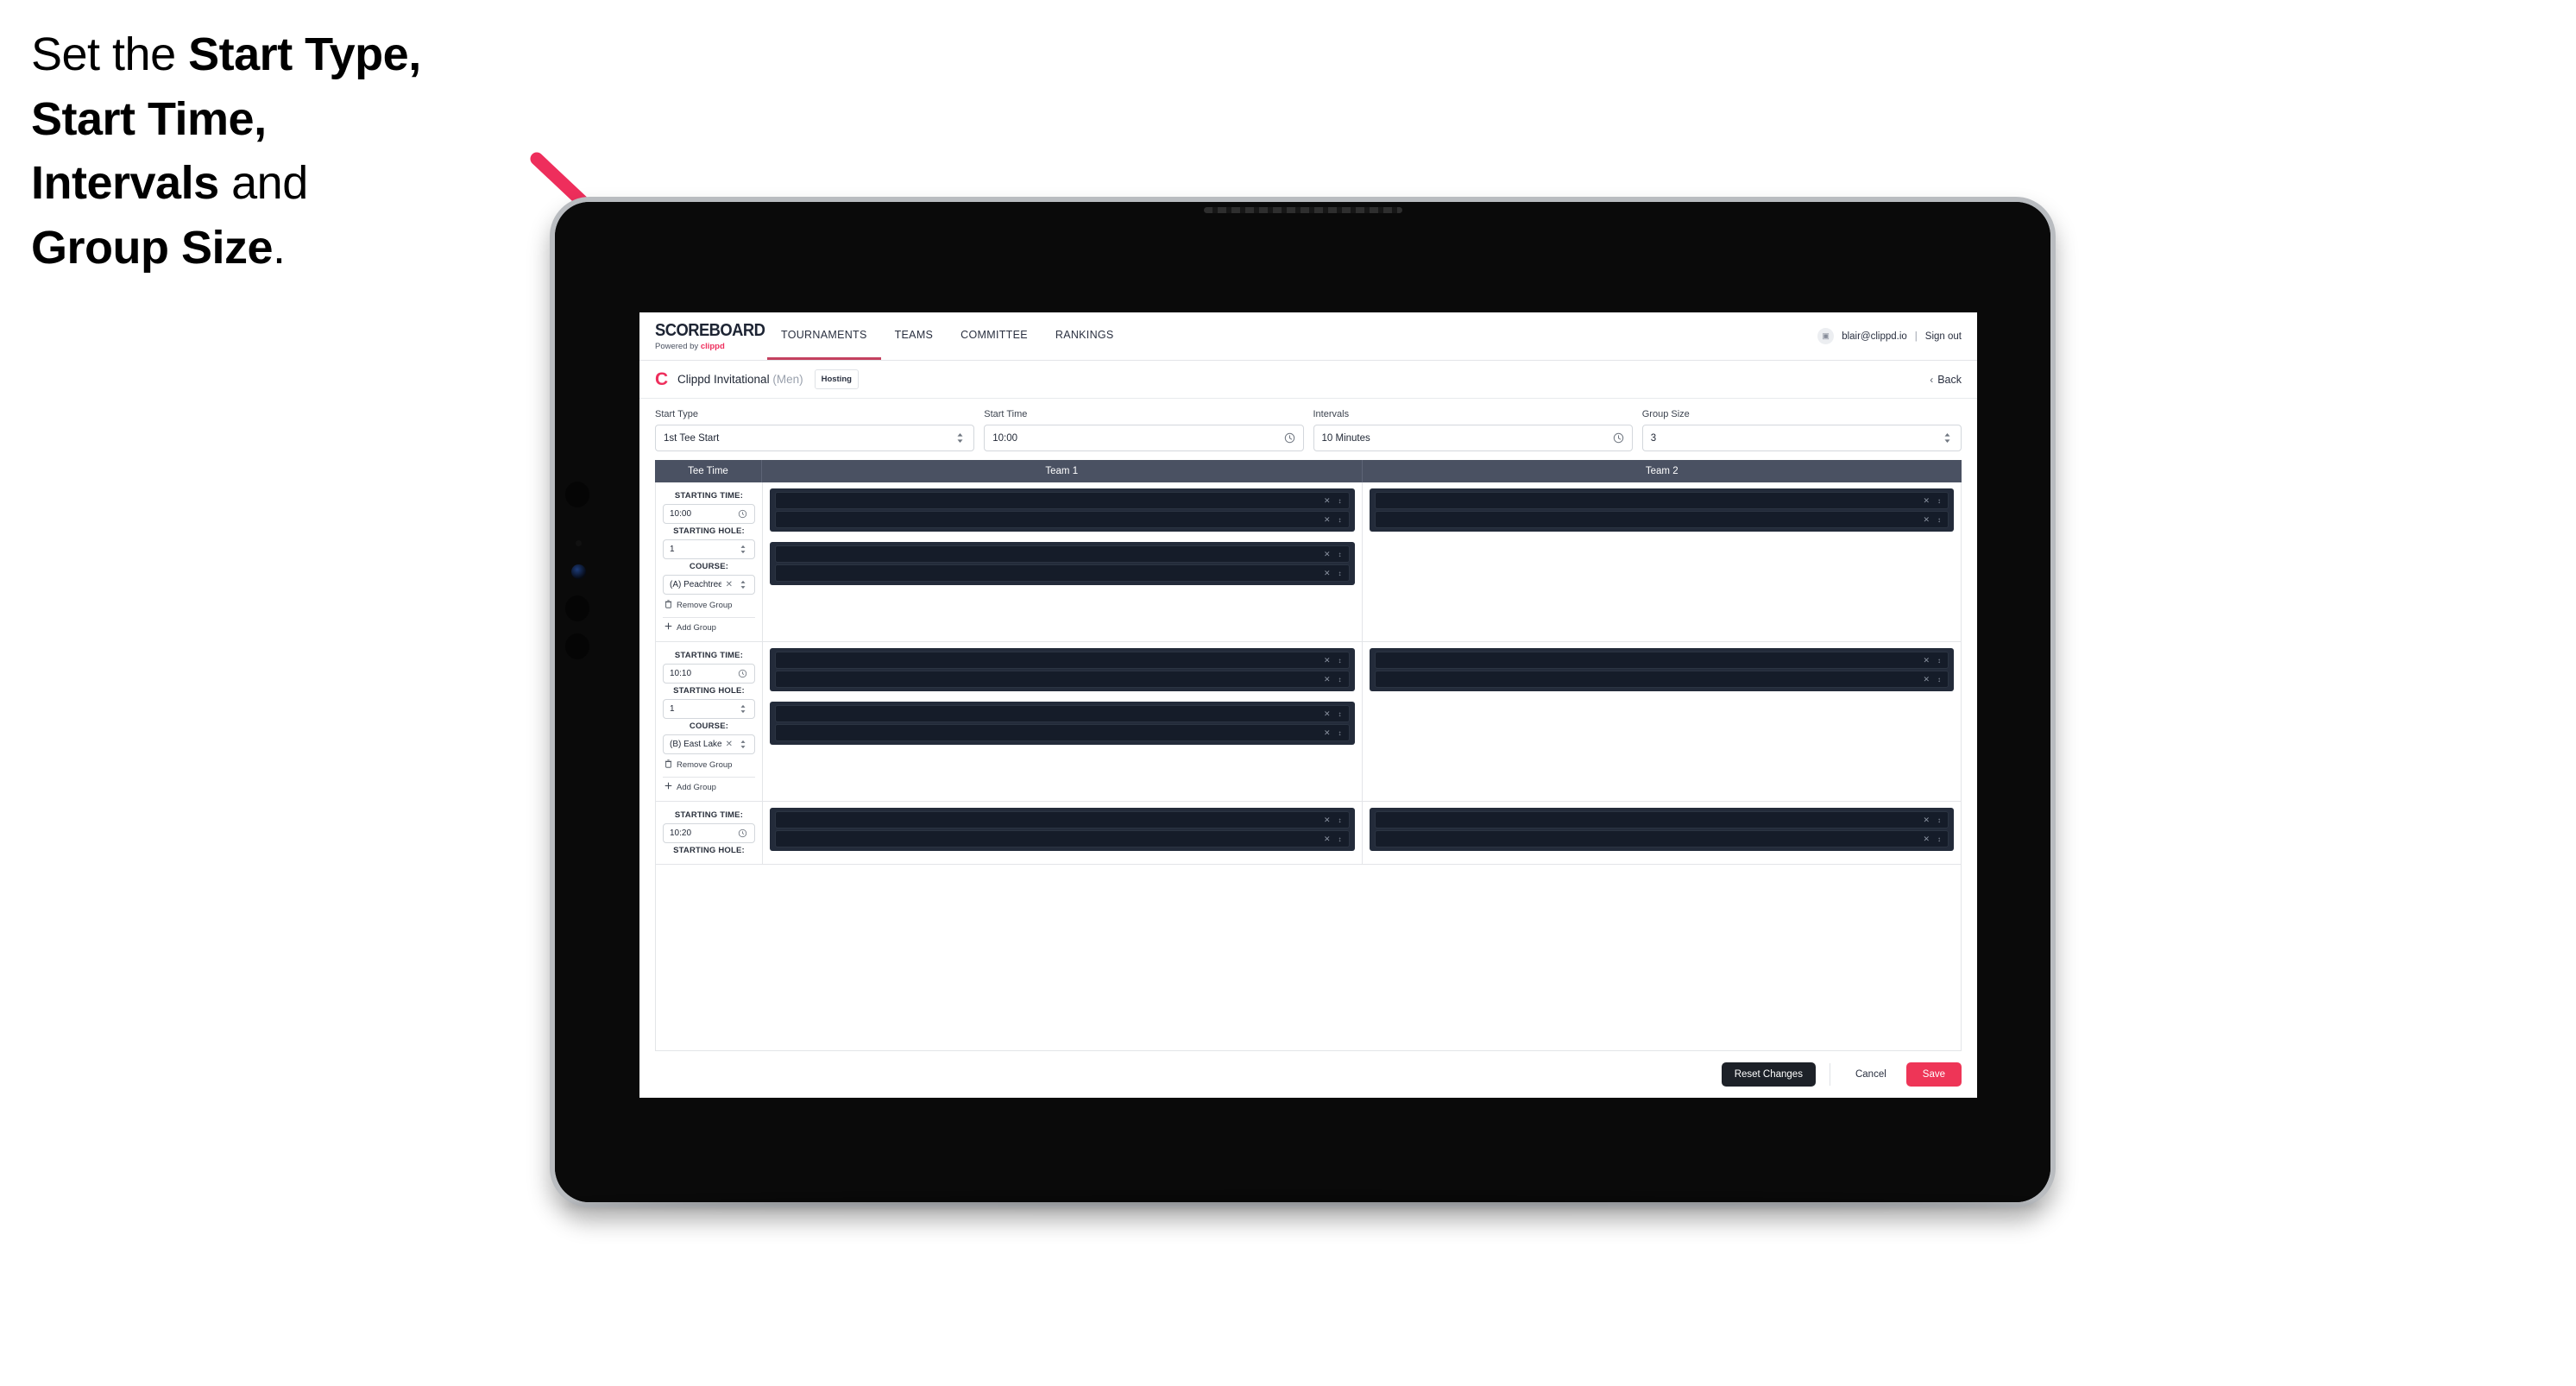 This screenshot has height=1386, width=2576. I want to click on tournament-title: Clippd Invitational (Men), so click(740, 380).